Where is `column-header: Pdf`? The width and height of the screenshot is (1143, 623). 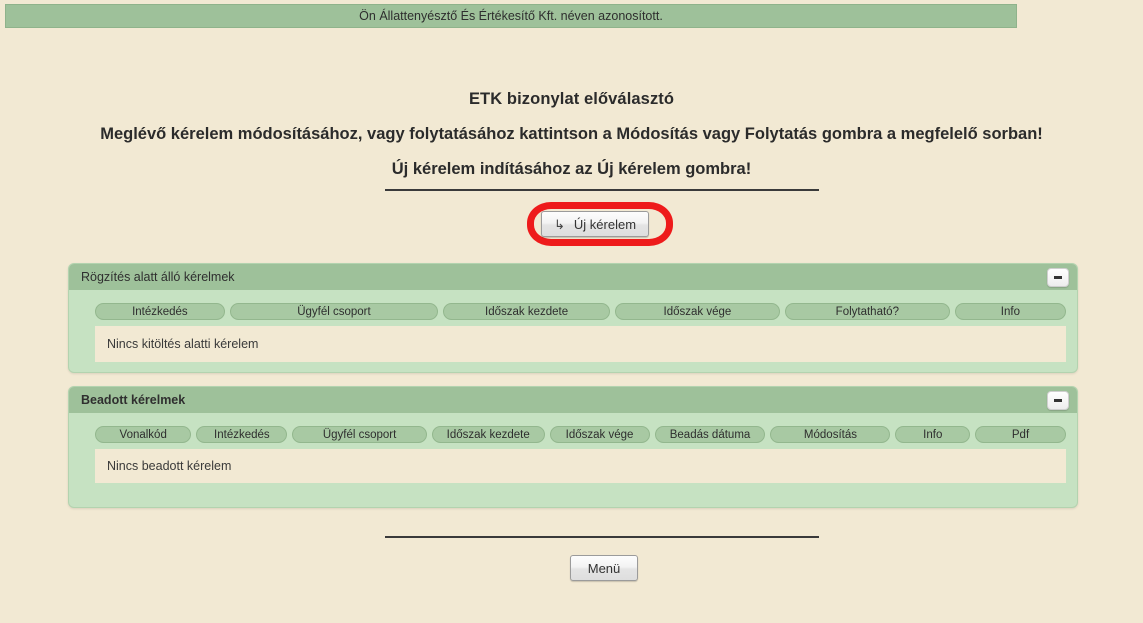
column-header: Pdf is located at coordinates (1020, 434).